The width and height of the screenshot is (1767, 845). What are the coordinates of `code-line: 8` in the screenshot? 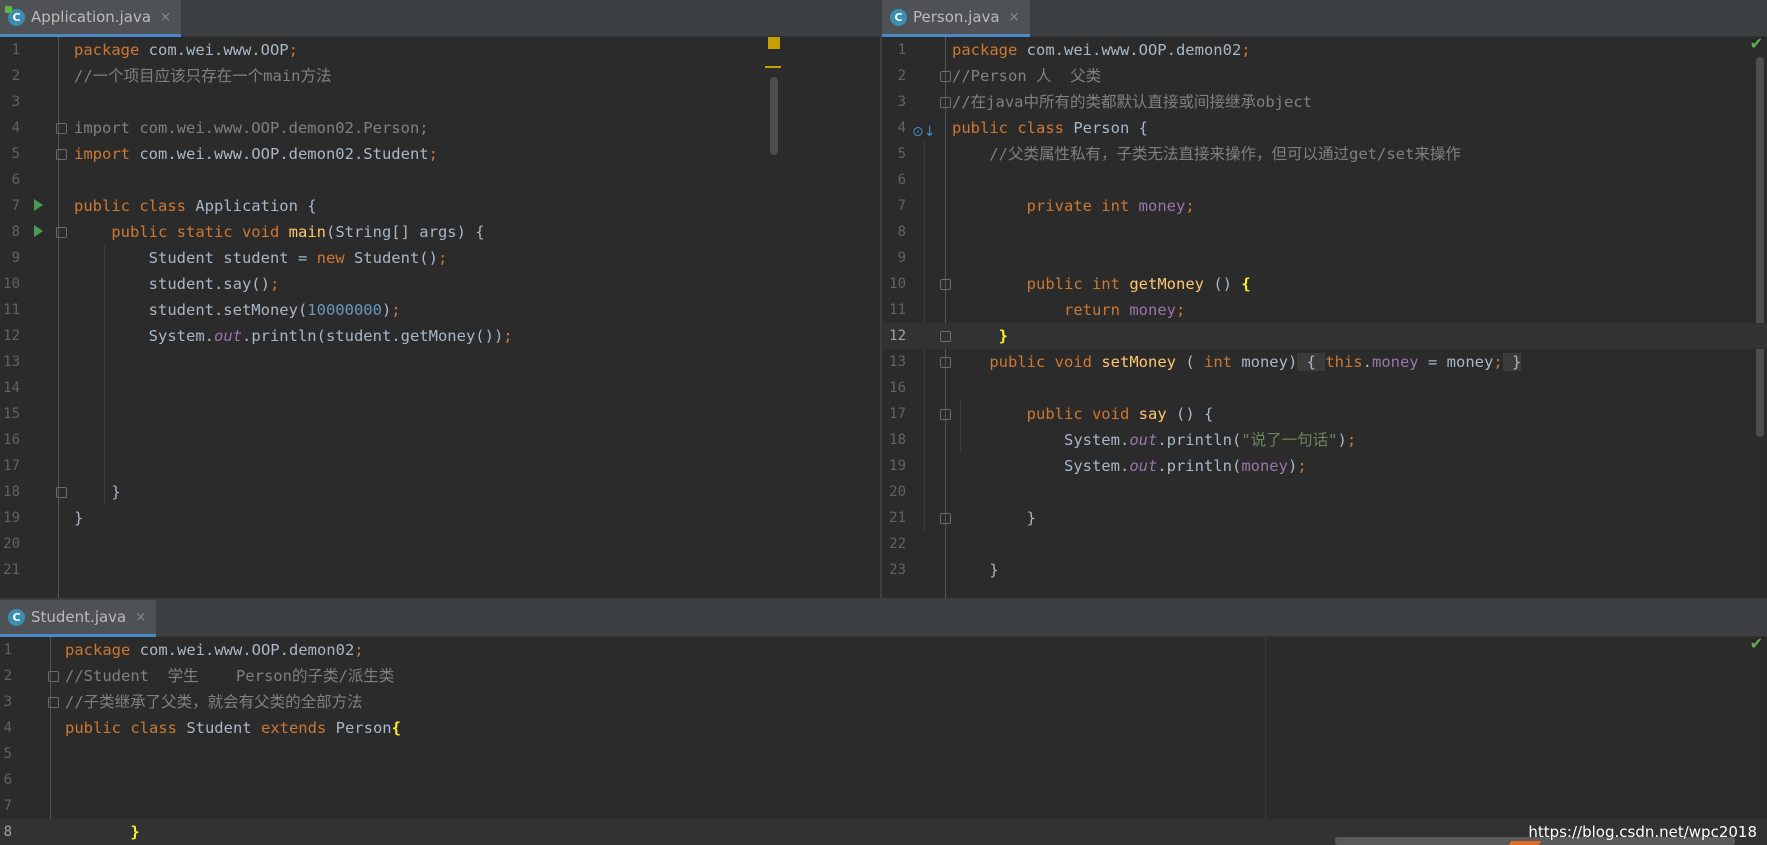 It's located at (1324, 232).